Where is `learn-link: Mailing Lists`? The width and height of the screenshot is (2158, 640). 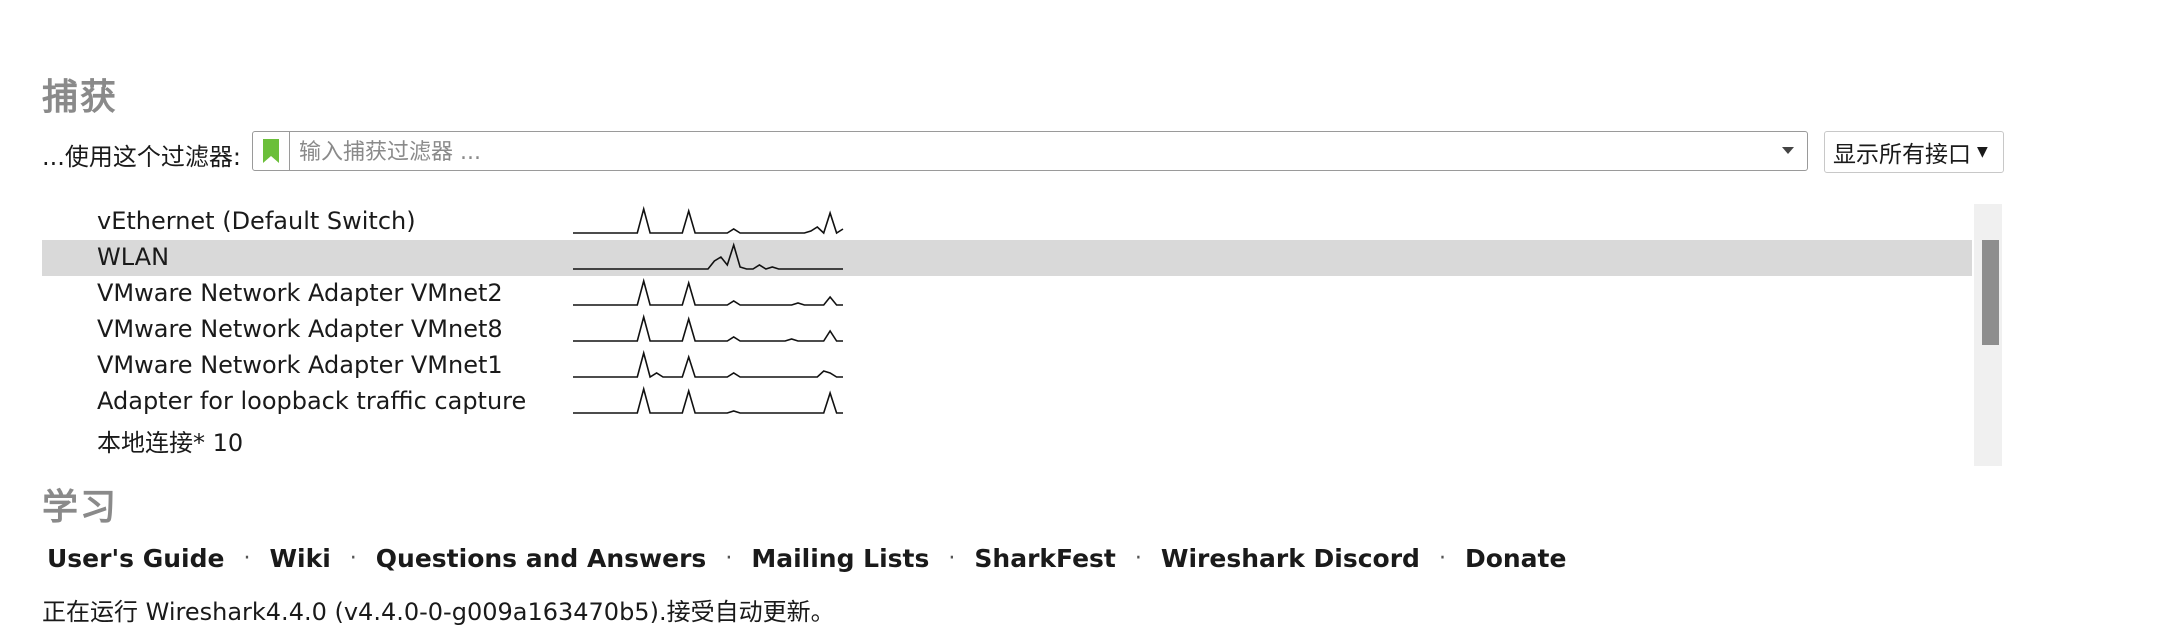
learn-link: Mailing Lists is located at coordinates (840, 558).